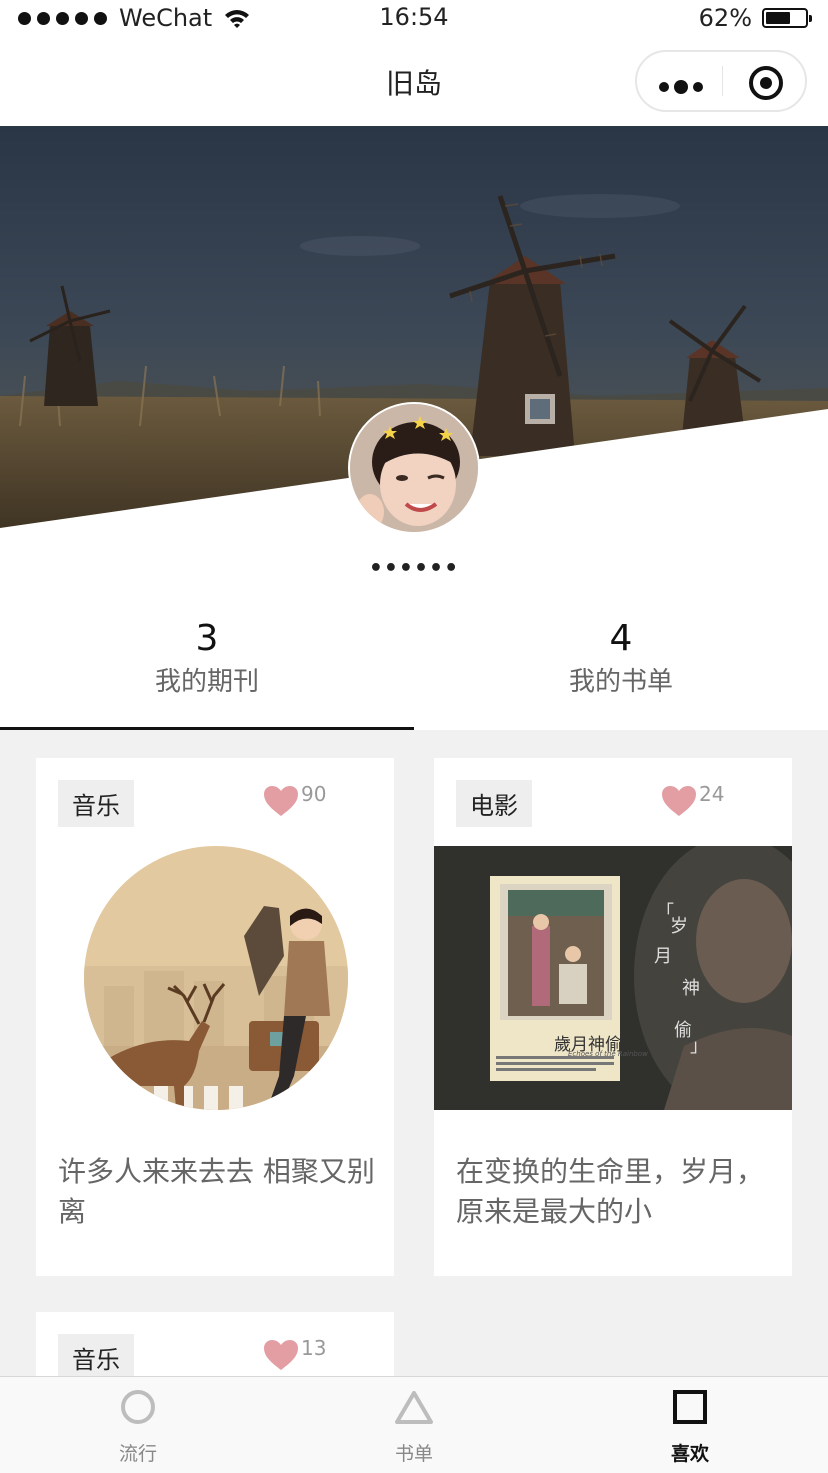 The height and width of the screenshot is (1473, 828). What do you see at coordinates (413, 1454) in the screenshot?
I see `tab-label: 书单` at bounding box center [413, 1454].